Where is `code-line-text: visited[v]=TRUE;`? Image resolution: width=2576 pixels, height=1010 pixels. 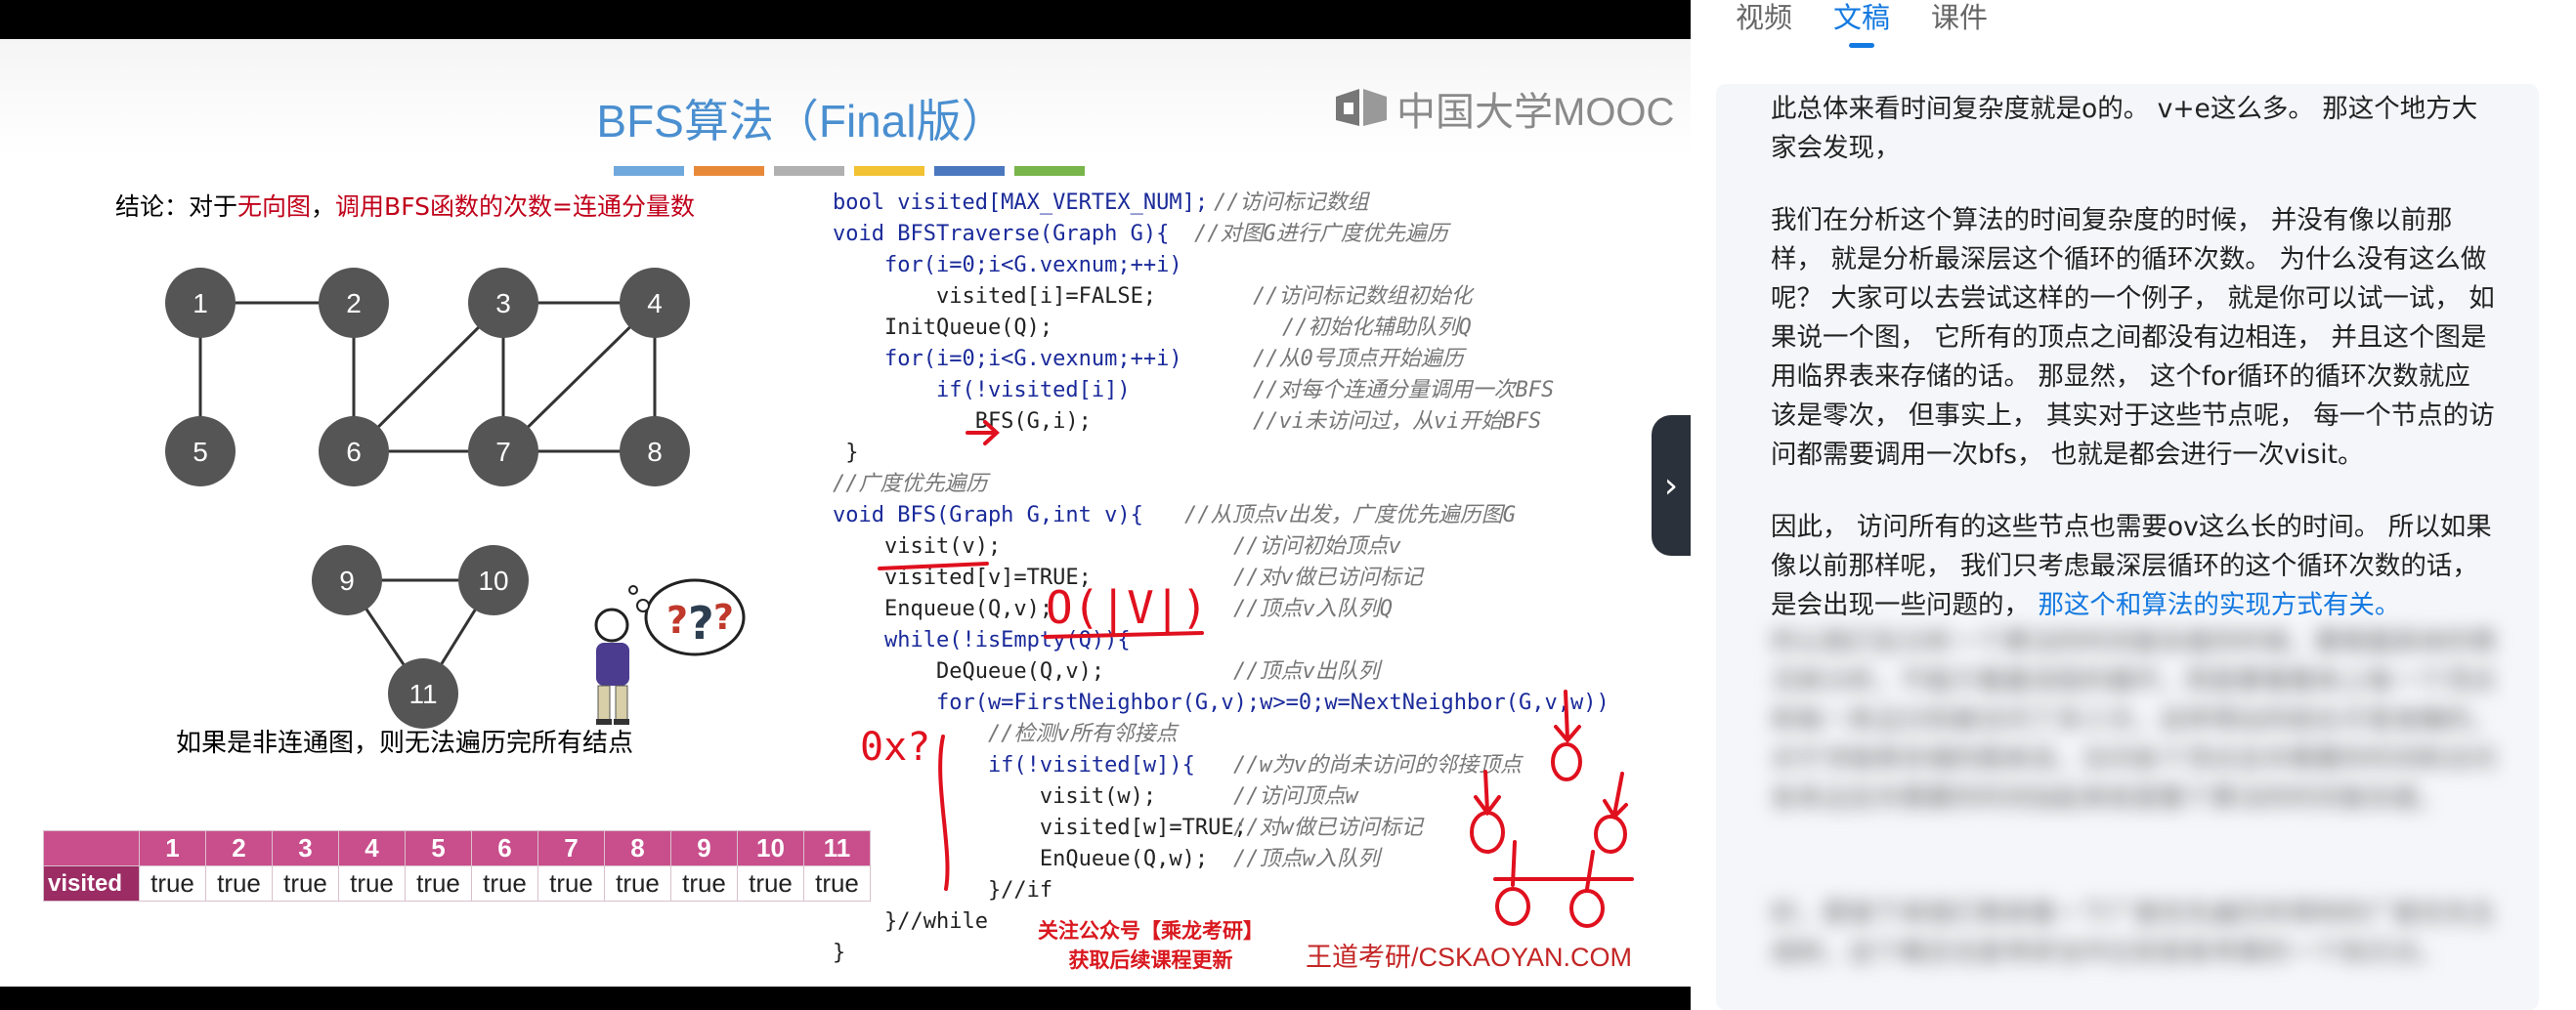 code-line-text: visited[v]=TRUE; is located at coordinates (963, 578).